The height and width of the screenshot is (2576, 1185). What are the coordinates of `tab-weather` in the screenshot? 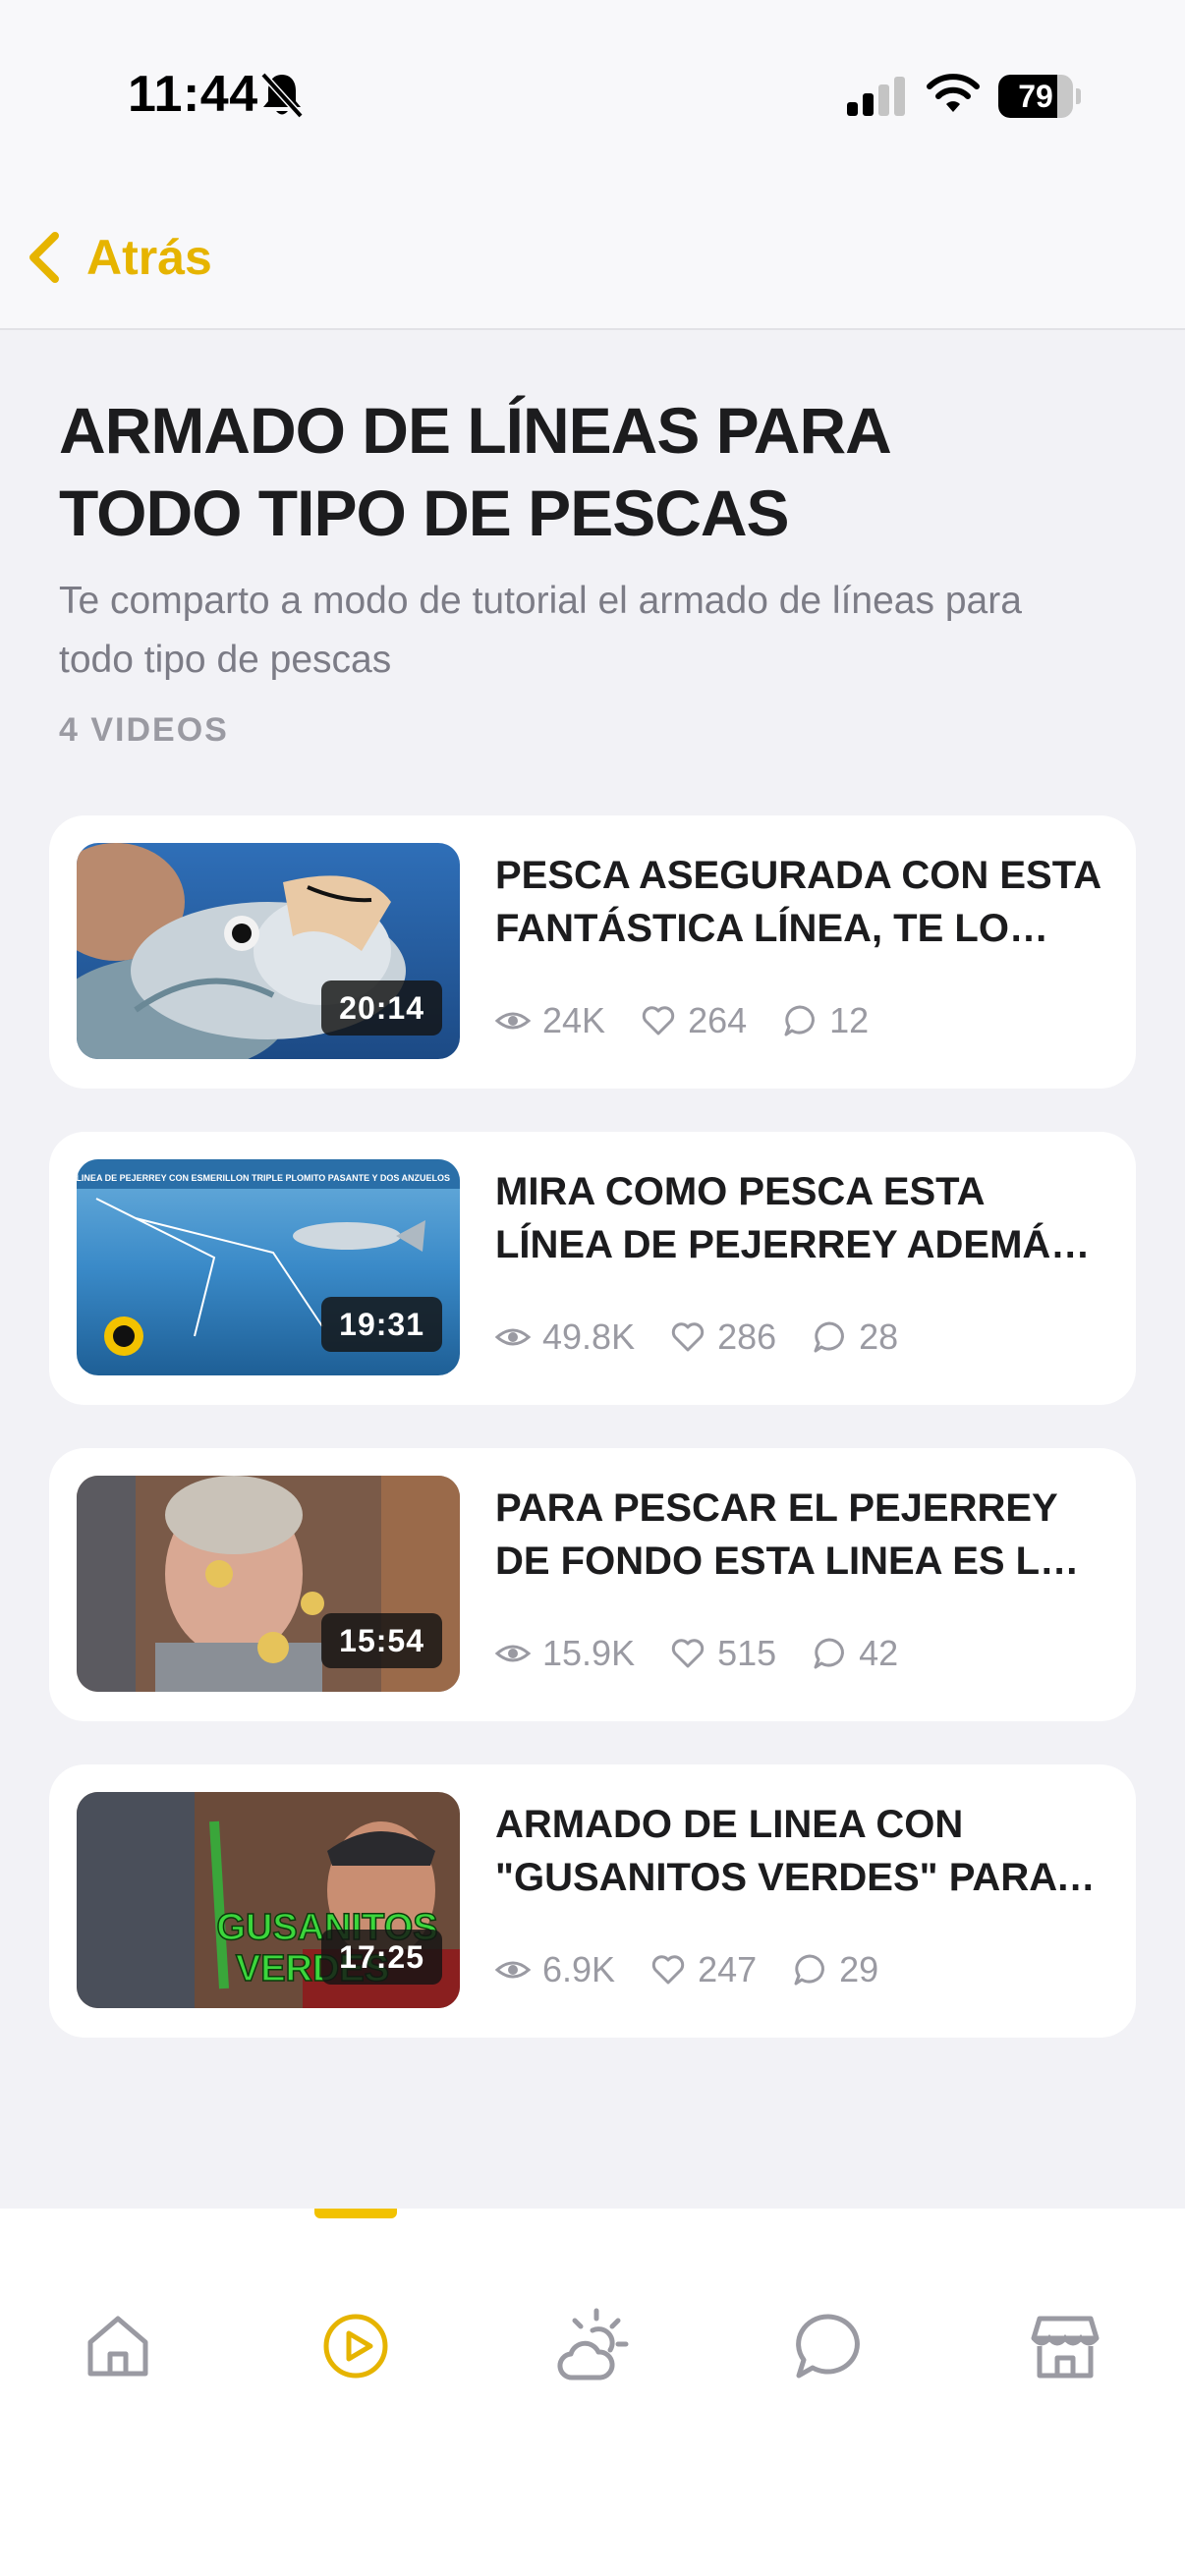 It's located at (592, 2346).